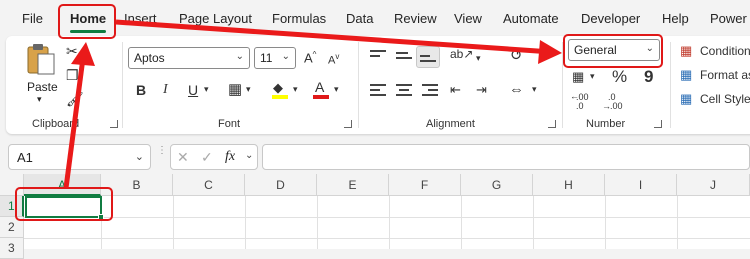 The width and height of the screenshot is (750, 259). Describe the element at coordinates (162, 150) in the screenshot. I see `more-dots-icon: ⋮` at that location.